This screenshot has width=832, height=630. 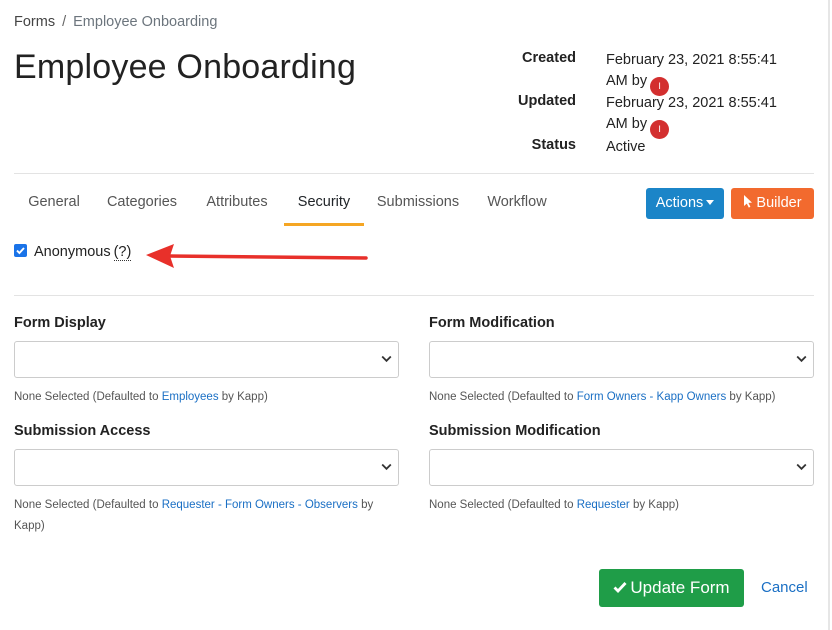 What do you see at coordinates (517, 206) in the screenshot?
I see `tab-workflow: Workflow` at bounding box center [517, 206].